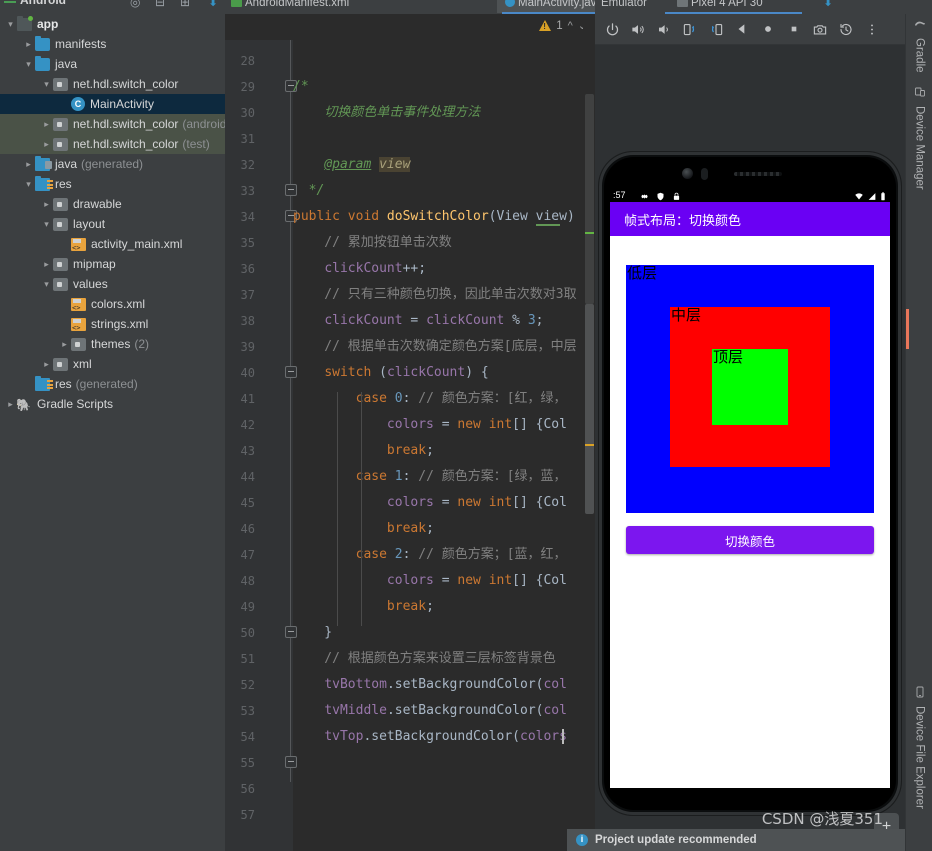 Image resolution: width=932 pixels, height=851 pixels. I want to click on code-line: // 只有三种颜色切换，因此单击次数对3取, so click(434, 295).